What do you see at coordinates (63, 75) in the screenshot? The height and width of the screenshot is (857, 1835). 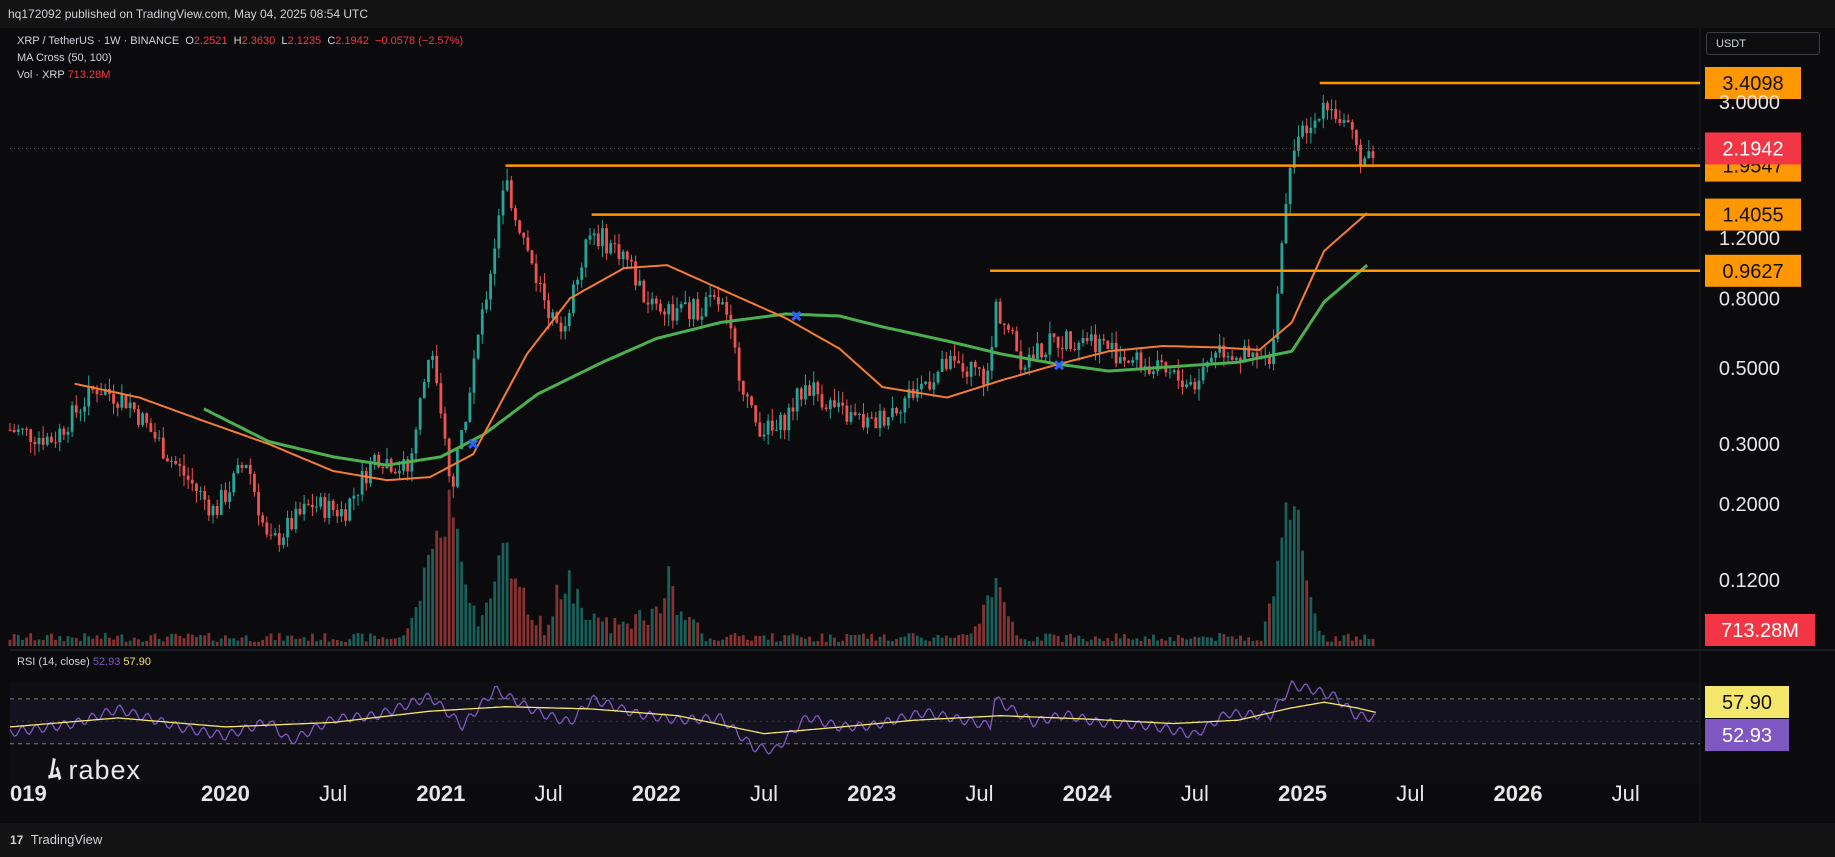 I see `volume-legend: Vol · XRP 713.28M` at bounding box center [63, 75].